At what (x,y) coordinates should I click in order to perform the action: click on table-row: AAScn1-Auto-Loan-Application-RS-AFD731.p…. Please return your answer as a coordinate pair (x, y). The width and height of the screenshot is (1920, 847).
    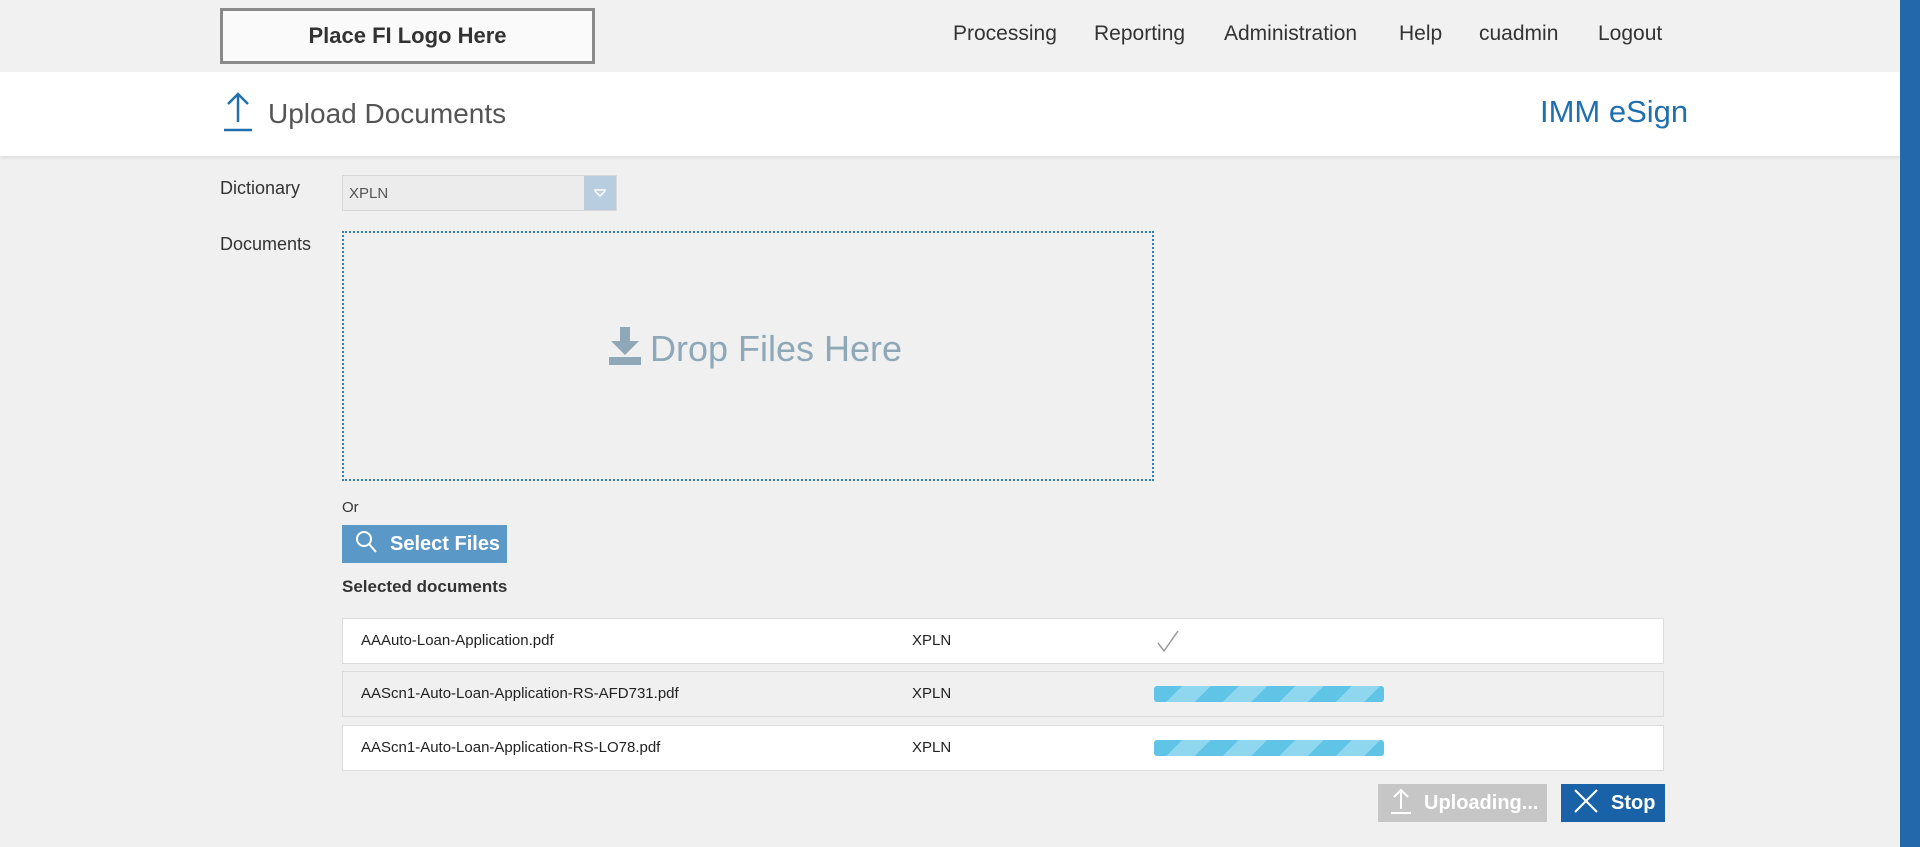
    Looking at the image, I should click on (1003, 694).